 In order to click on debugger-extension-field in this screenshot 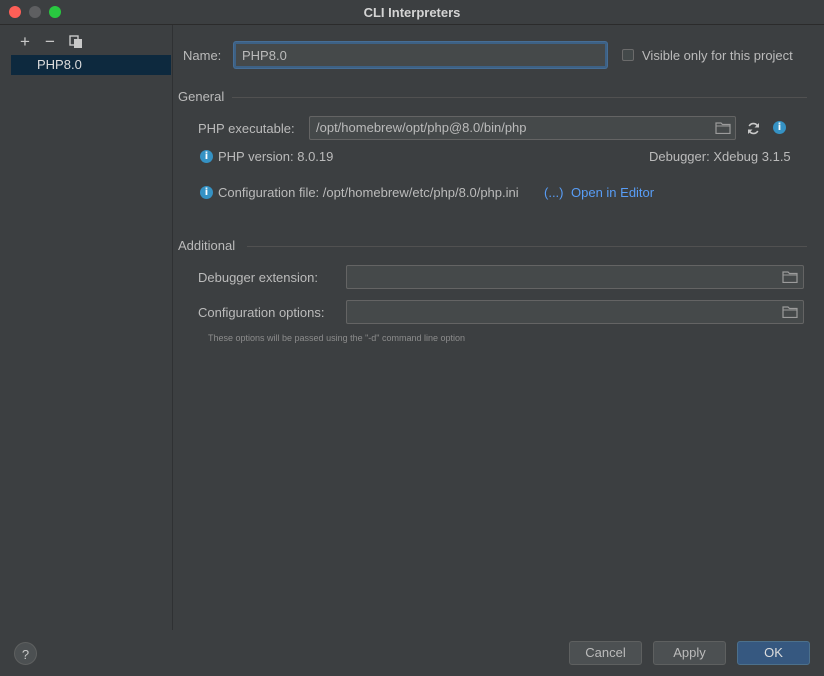, I will do `click(575, 277)`.